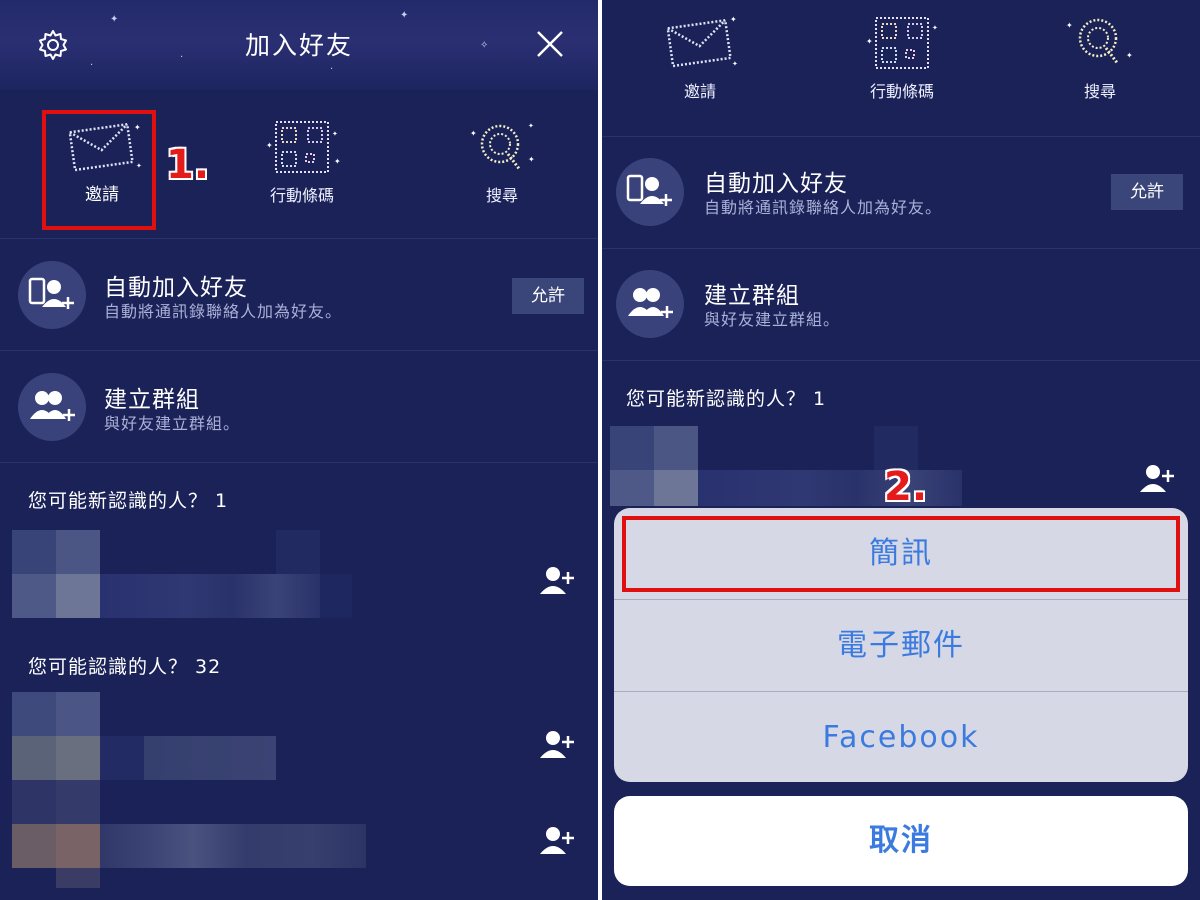 The width and height of the screenshot is (1200, 900). I want to click on close-icon, so click(550, 44).